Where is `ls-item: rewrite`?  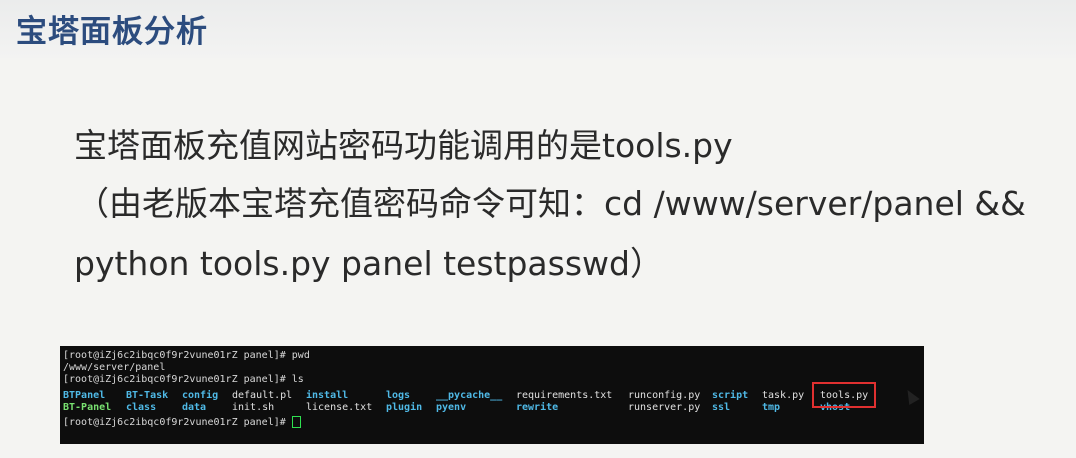 ls-item: rewrite is located at coordinates (537, 407).